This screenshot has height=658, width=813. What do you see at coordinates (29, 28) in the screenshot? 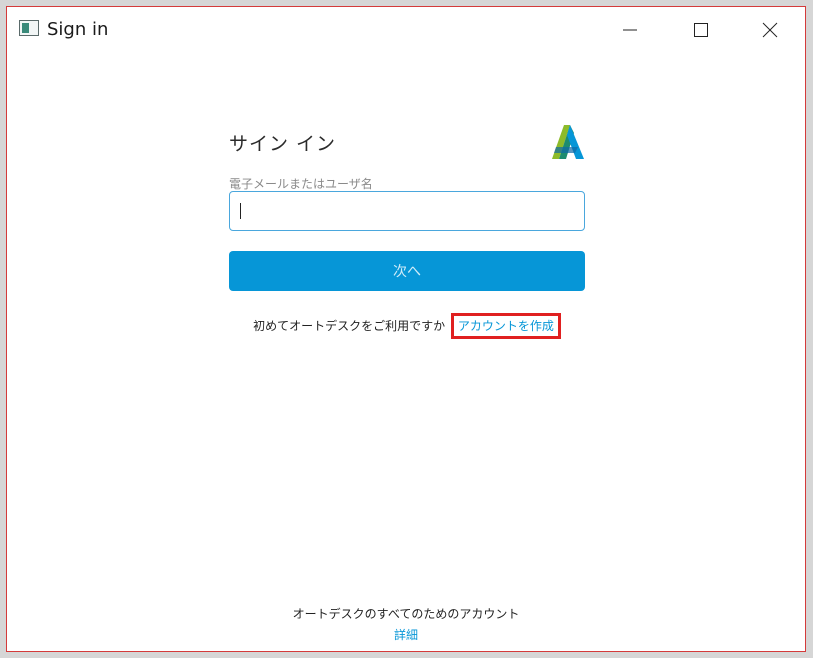
I see `app-window-icon` at bounding box center [29, 28].